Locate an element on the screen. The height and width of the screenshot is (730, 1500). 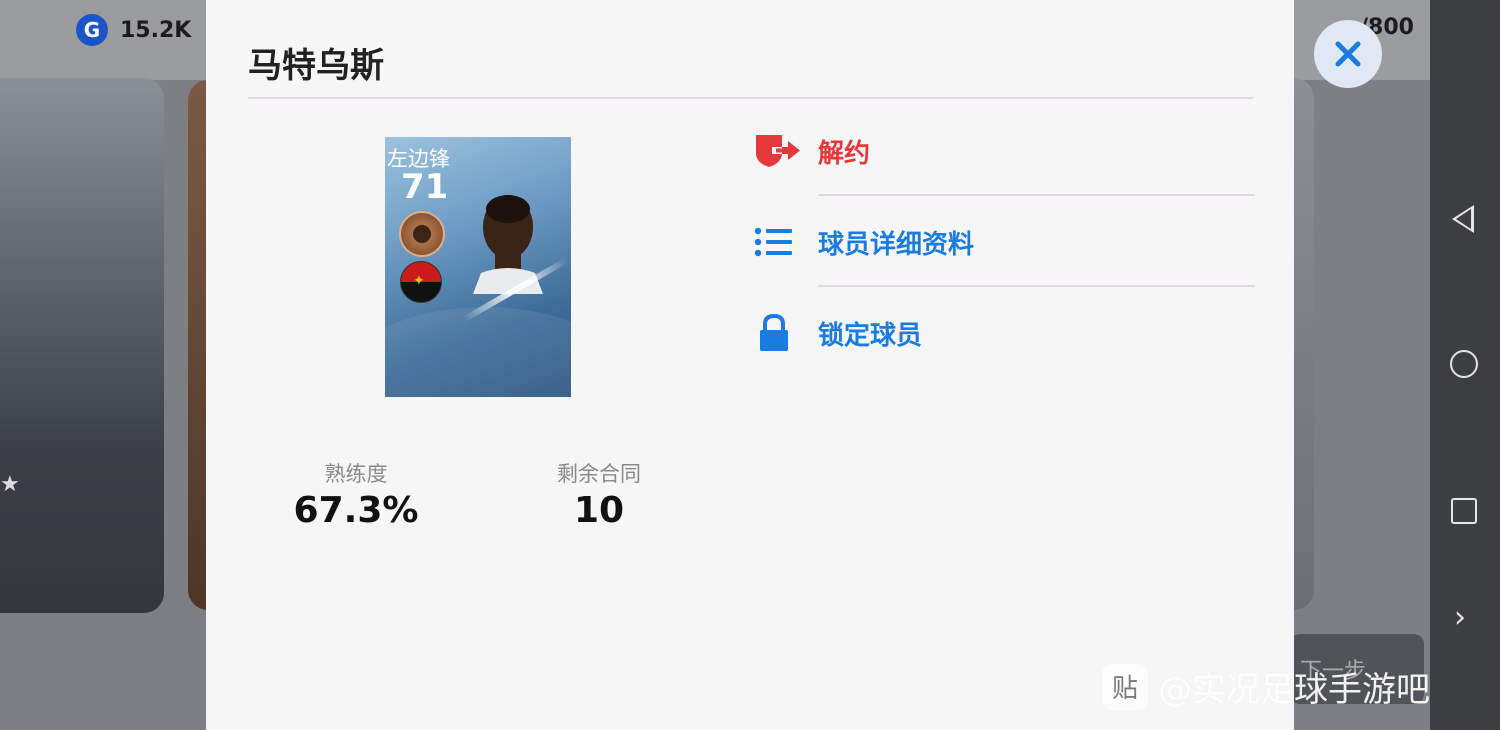
contract-value: 10 is located at coordinates (599, 510).